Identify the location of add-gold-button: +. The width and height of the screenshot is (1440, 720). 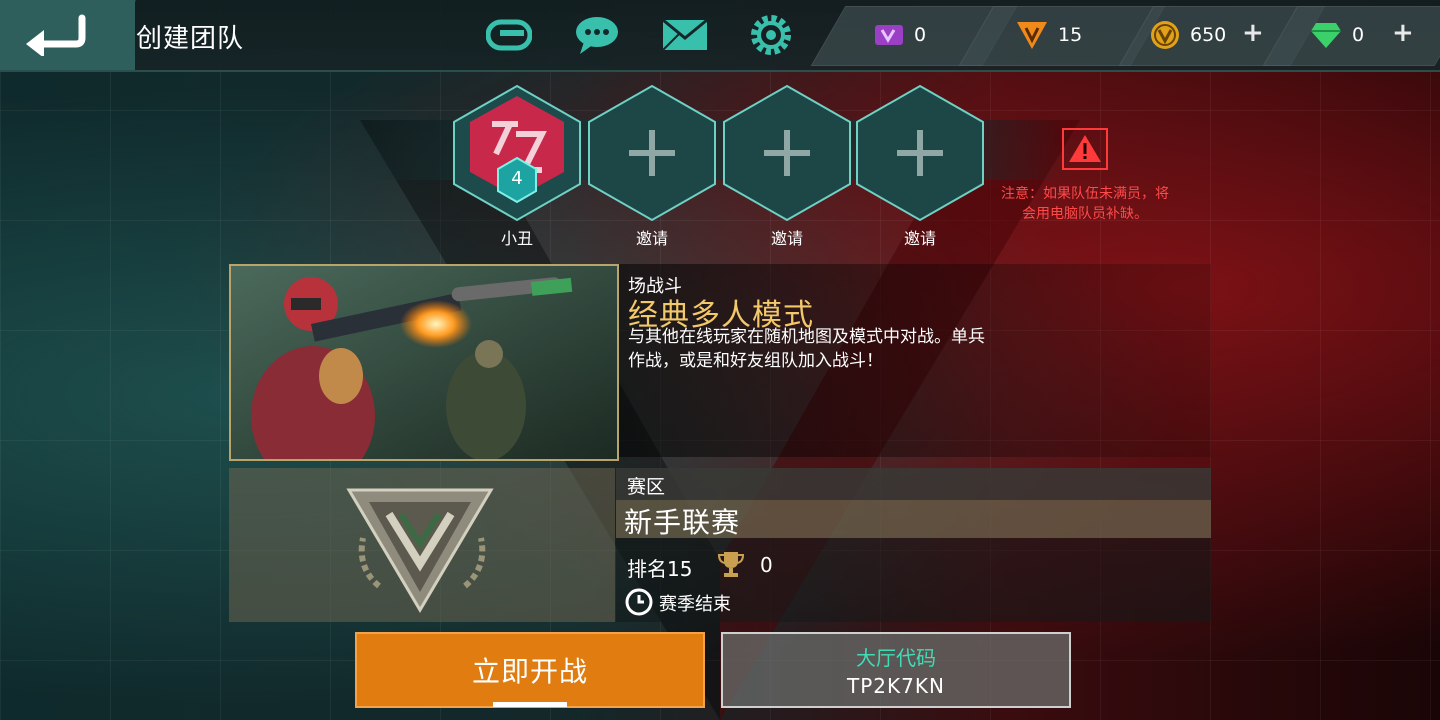
(1253, 33).